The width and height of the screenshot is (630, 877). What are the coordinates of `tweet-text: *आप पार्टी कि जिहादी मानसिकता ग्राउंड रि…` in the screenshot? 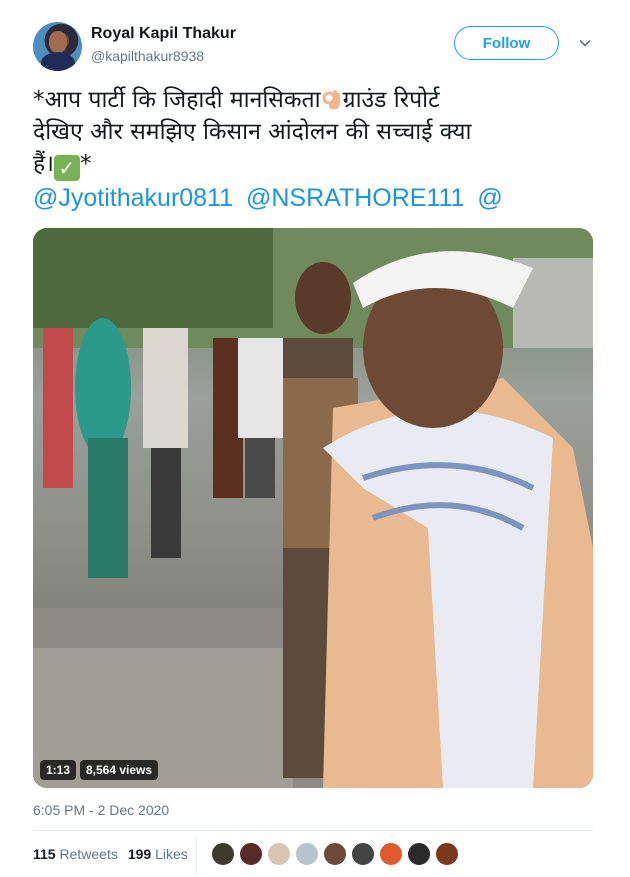 It's located at (315, 132).